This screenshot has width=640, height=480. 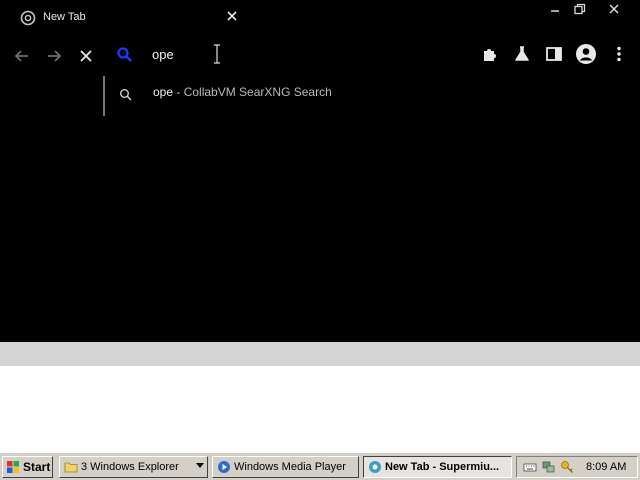 What do you see at coordinates (375, 467) in the screenshot?
I see `browser-icon` at bounding box center [375, 467].